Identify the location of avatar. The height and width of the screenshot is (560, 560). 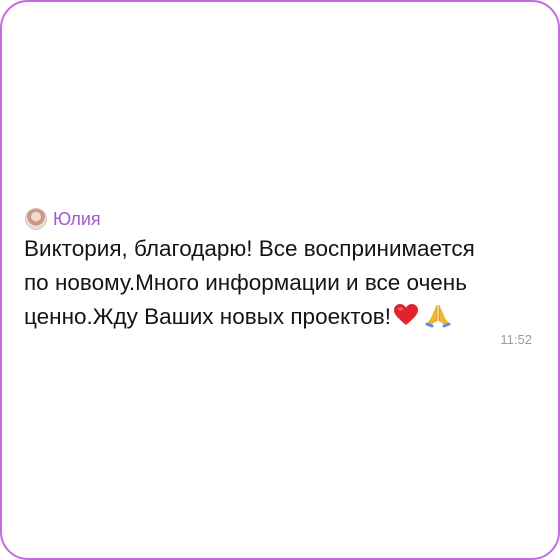
(36, 219).